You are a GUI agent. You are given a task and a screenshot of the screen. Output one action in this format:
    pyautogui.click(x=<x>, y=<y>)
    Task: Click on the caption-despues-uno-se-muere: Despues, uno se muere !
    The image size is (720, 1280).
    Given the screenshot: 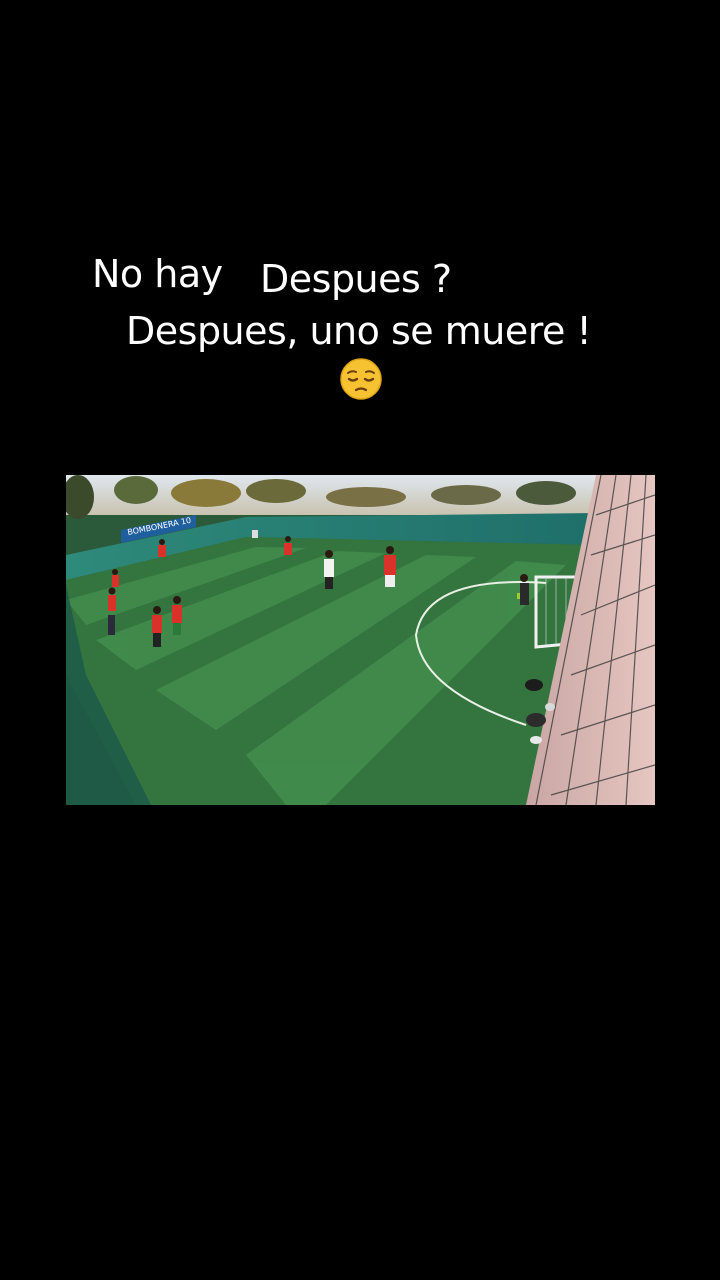 What is the action you would take?
    pyautogui.click(x=359, y=331)
    